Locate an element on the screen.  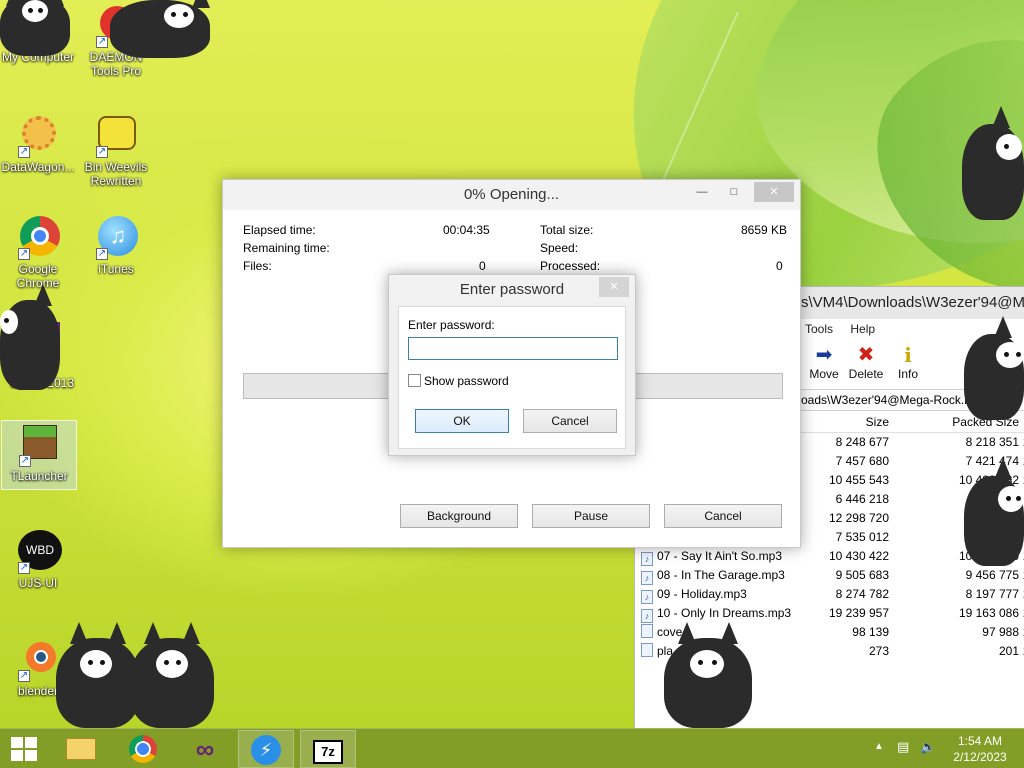
column-size: Size is located at coordinates (877, 422).